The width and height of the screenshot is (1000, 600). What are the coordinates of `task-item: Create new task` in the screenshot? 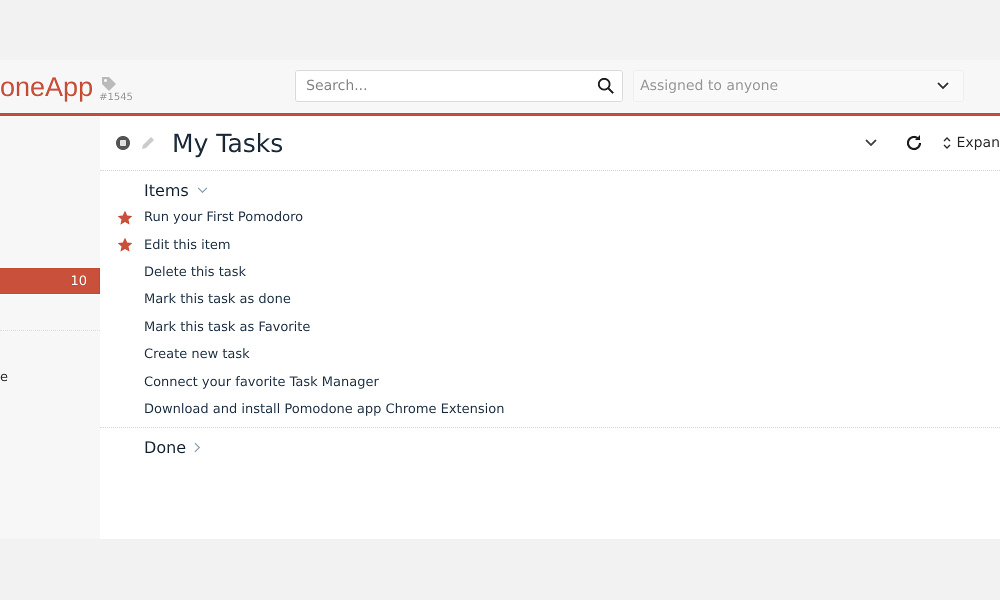 It's located at (197, 354).